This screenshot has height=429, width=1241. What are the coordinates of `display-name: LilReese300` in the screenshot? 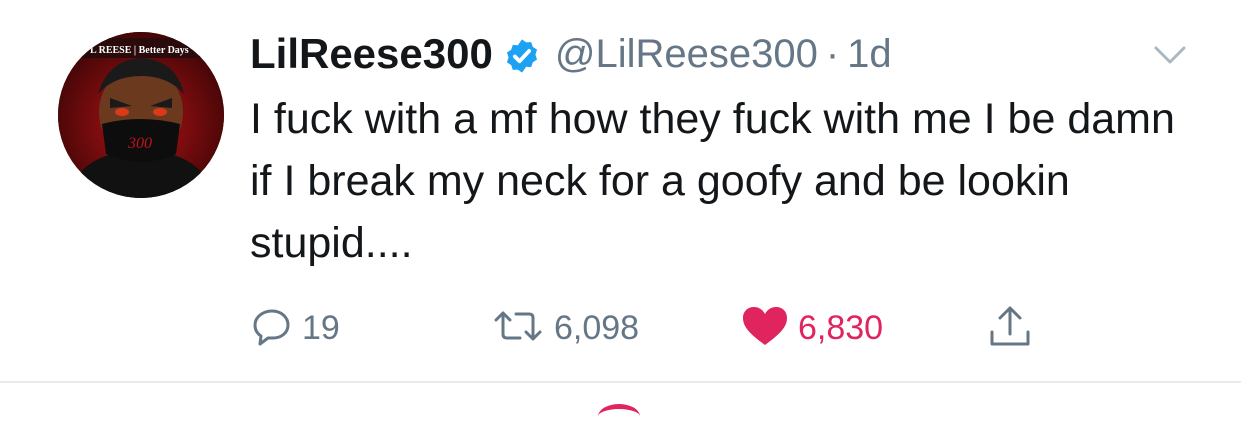 It's located at (371, 54).